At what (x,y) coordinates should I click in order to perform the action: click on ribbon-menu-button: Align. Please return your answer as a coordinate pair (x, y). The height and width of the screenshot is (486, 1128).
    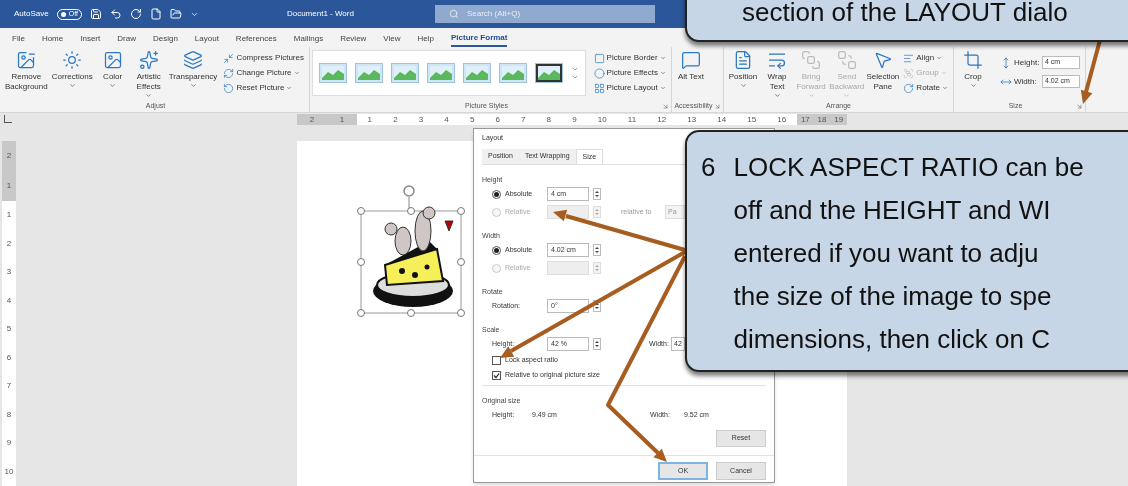
    Looking at the image, I should click on (925, 58).